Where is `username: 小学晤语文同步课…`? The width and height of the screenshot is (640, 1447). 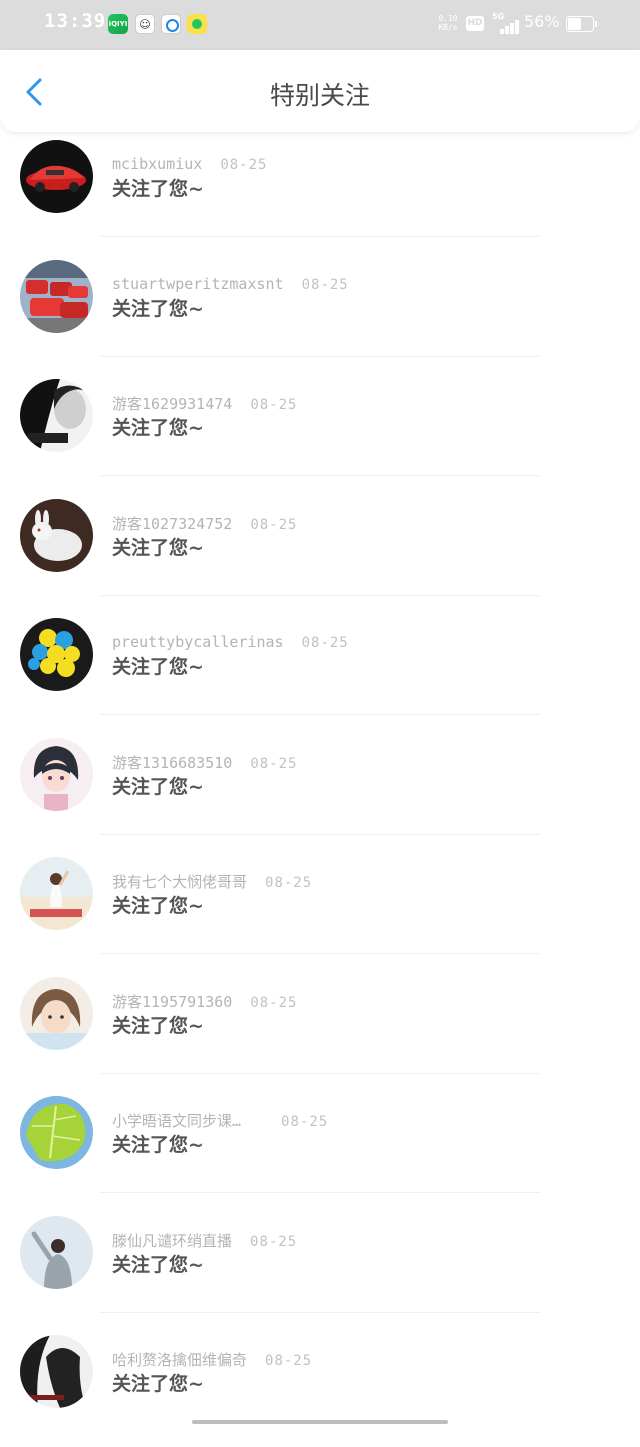 username: 小学晤语文同步课… is located at coordinates (177, 1121).